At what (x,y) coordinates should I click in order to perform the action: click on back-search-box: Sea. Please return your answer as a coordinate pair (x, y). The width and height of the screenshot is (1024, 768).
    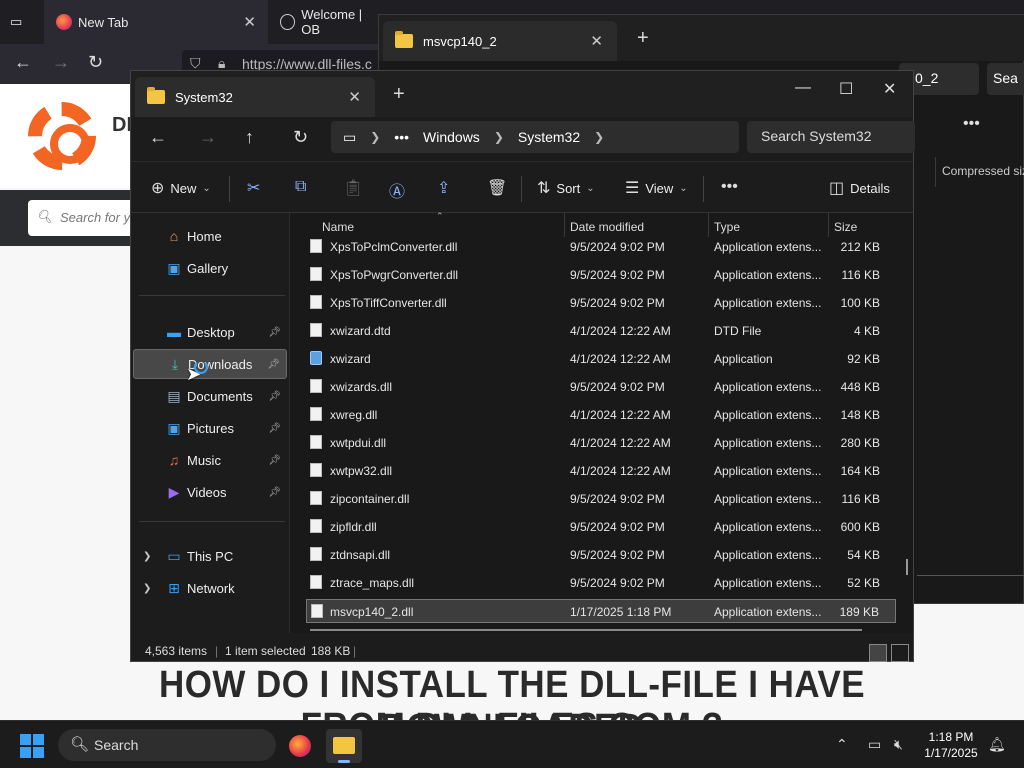
    Looking at the image, I should click on (1005, 79).